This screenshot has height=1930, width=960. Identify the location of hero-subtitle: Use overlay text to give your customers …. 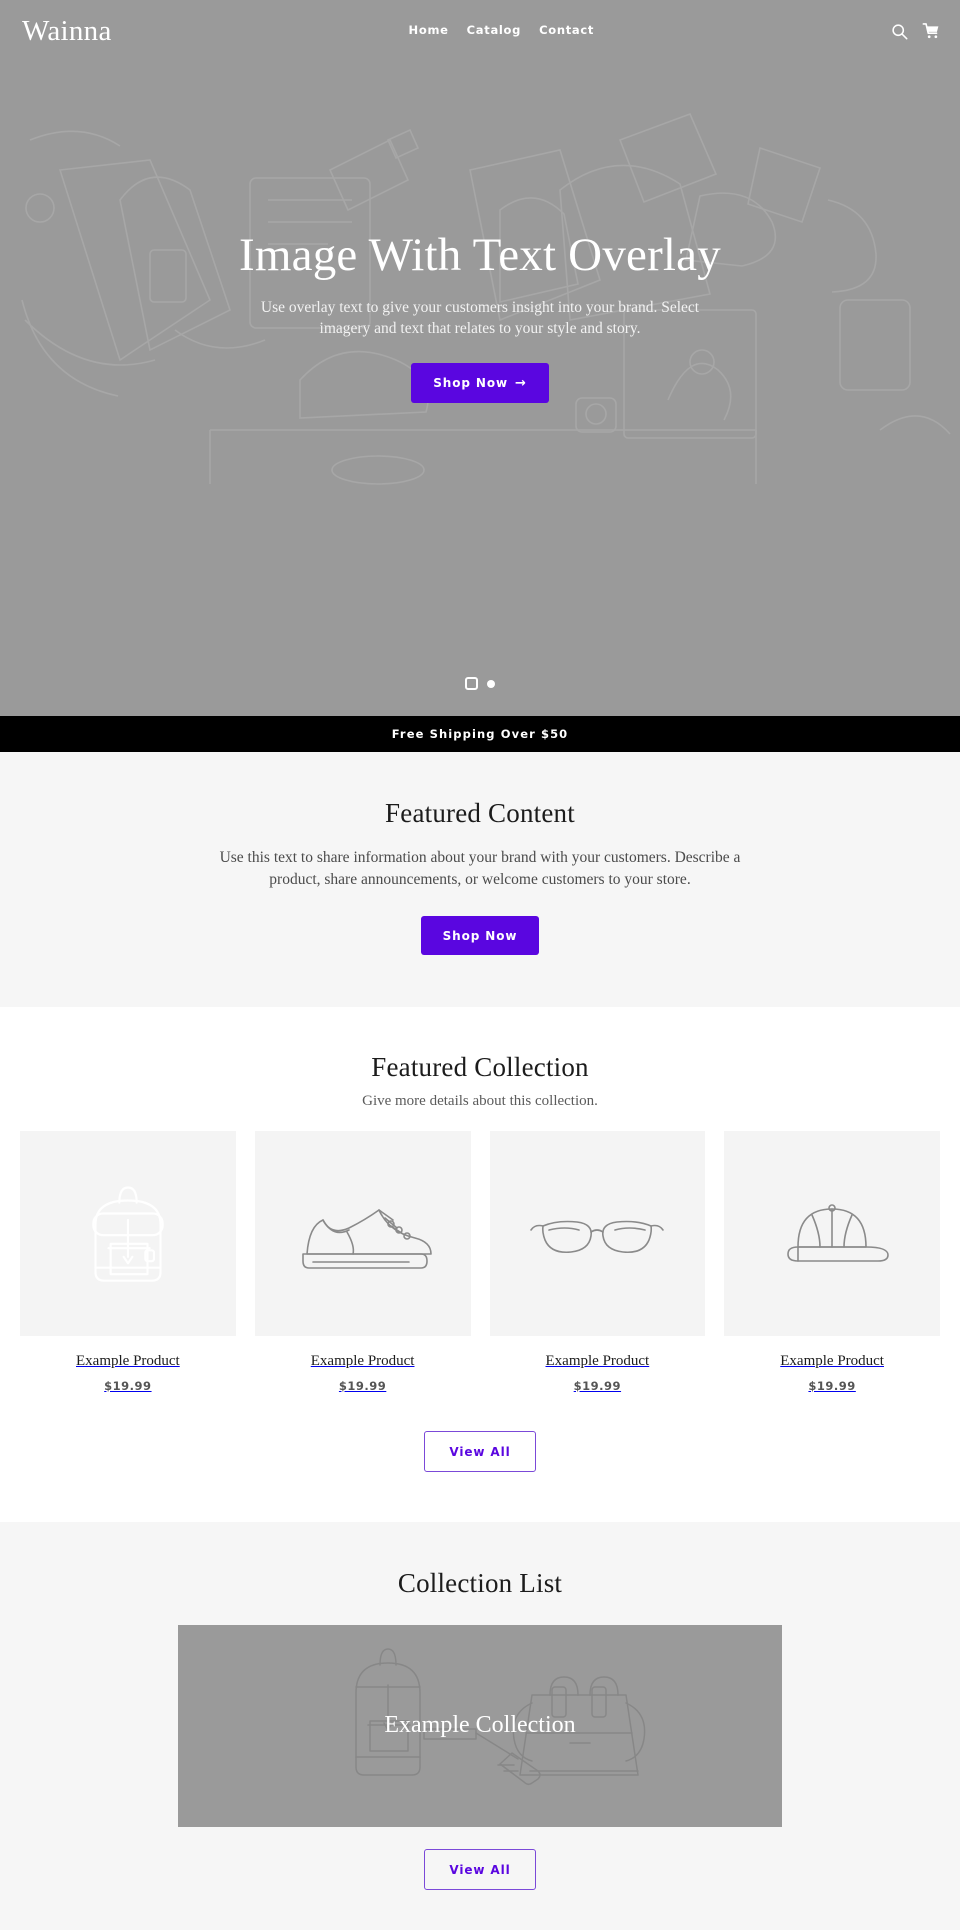
(480, 317).